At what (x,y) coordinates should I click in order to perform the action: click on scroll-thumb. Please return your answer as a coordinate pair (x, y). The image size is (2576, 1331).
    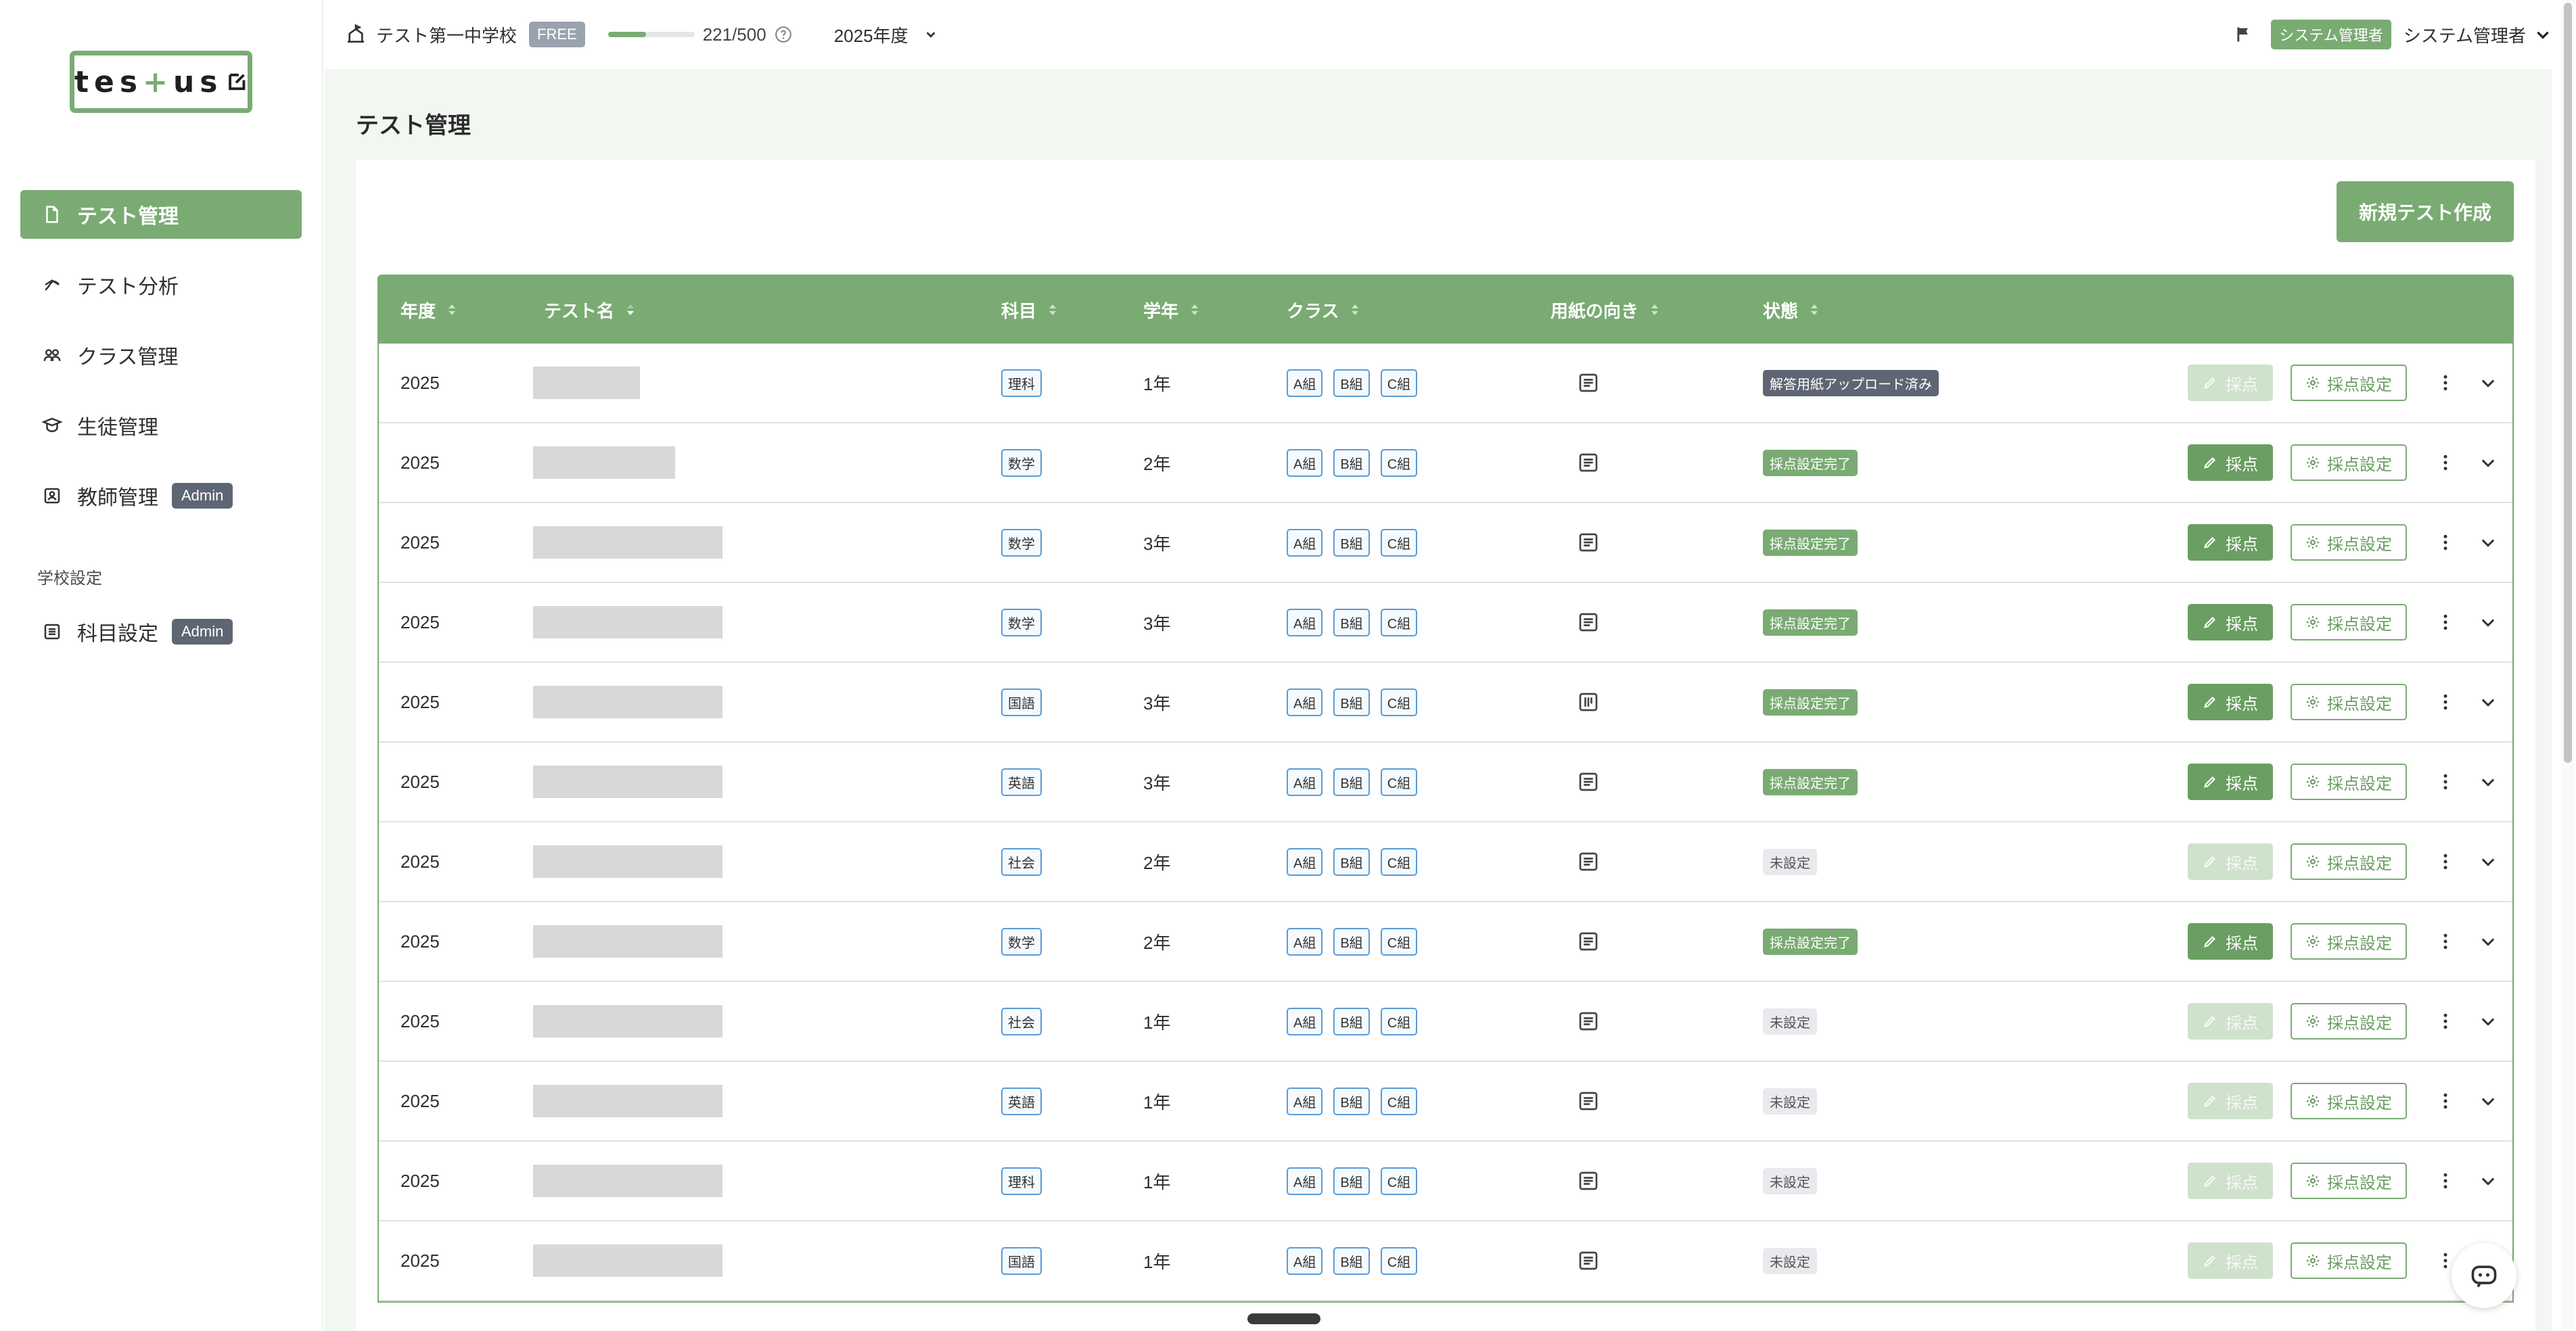
    Looking at the image, I should click on (2568, 383).